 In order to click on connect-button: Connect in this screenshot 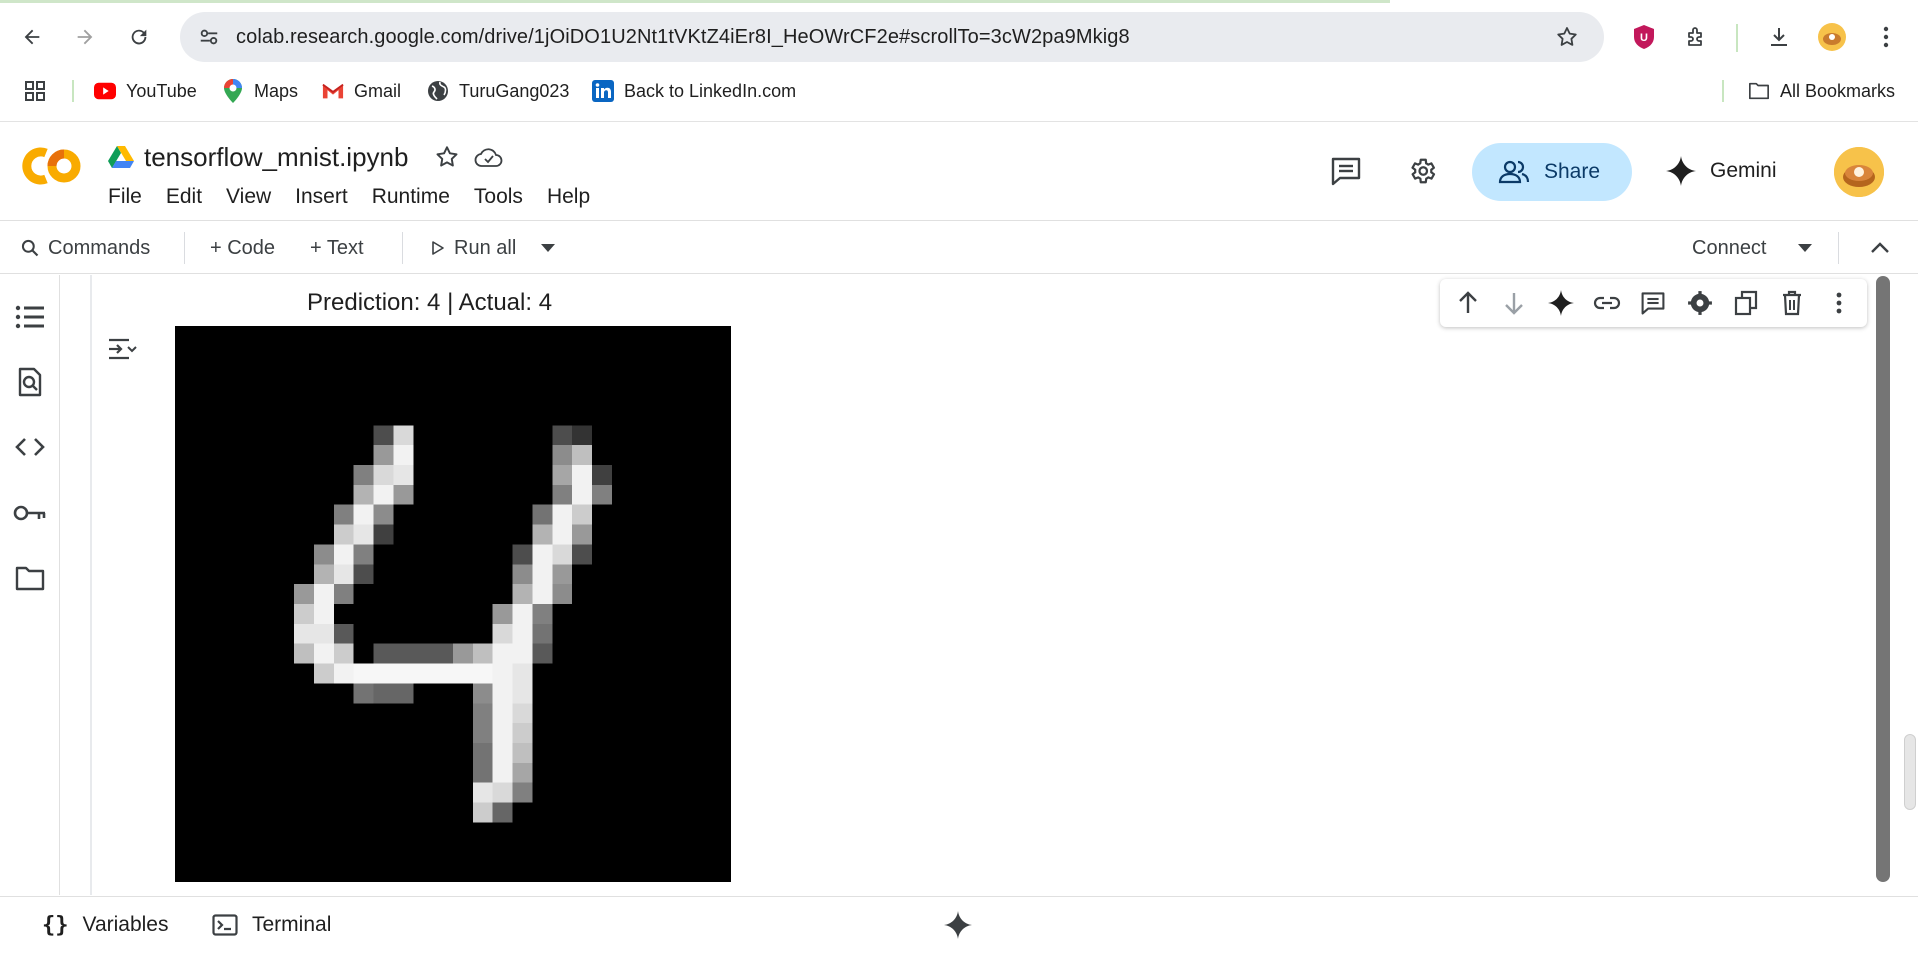, I will do `click(1729, 248)`.